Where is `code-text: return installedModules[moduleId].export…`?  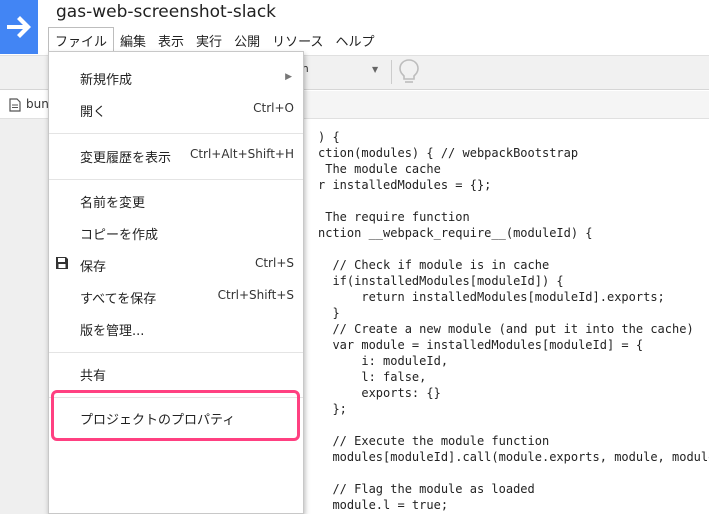
code-text: return installedModules[moduleId].export… is located at coordinates (491, 297).